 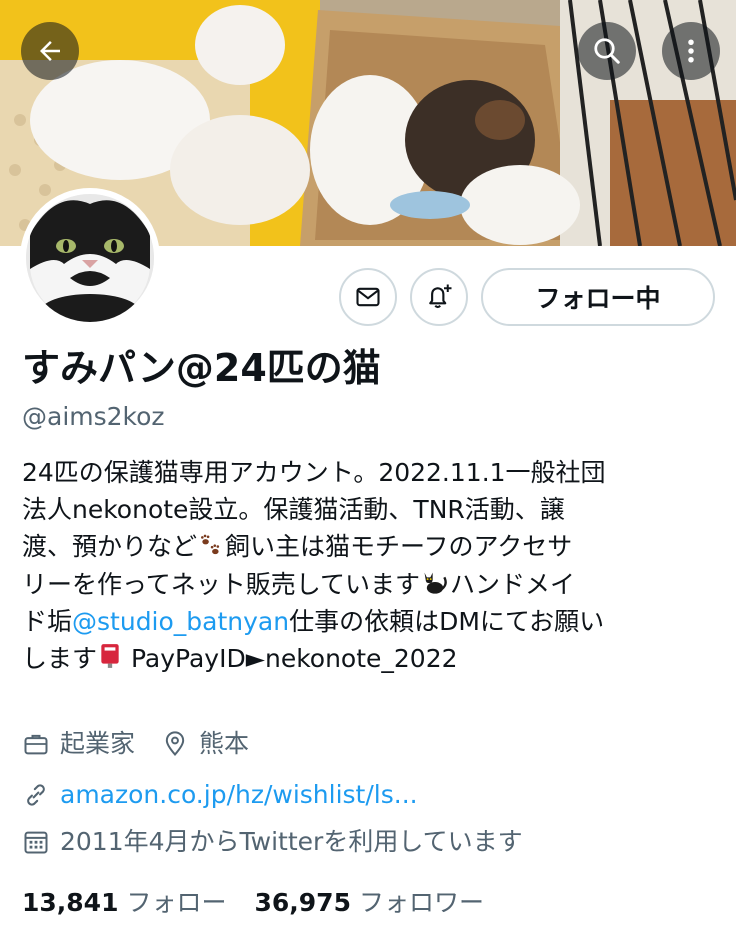 I want to click on display-name: すみパン@24匹の猫, so click(x=201, y=368).